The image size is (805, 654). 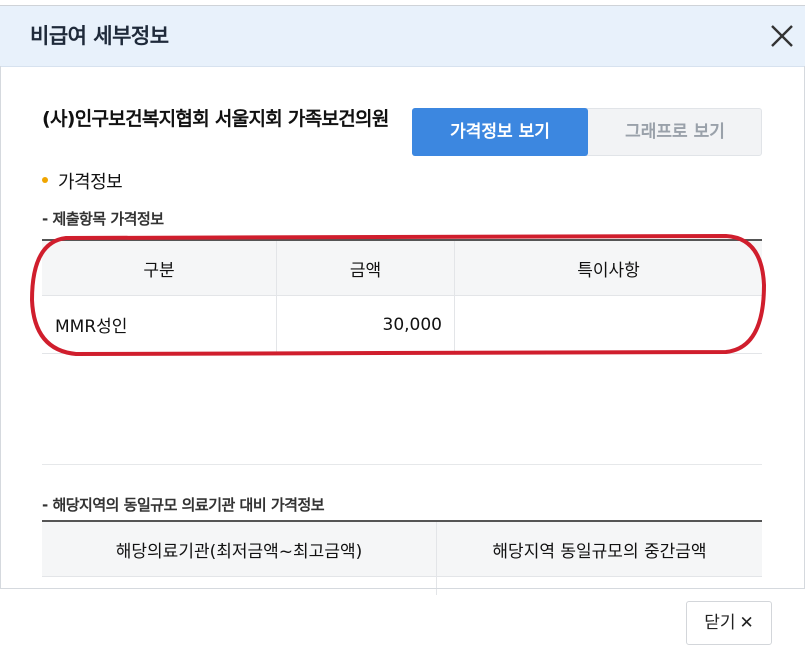 I want to click on close-button-label: 닫기, so click(x=720, y=623).